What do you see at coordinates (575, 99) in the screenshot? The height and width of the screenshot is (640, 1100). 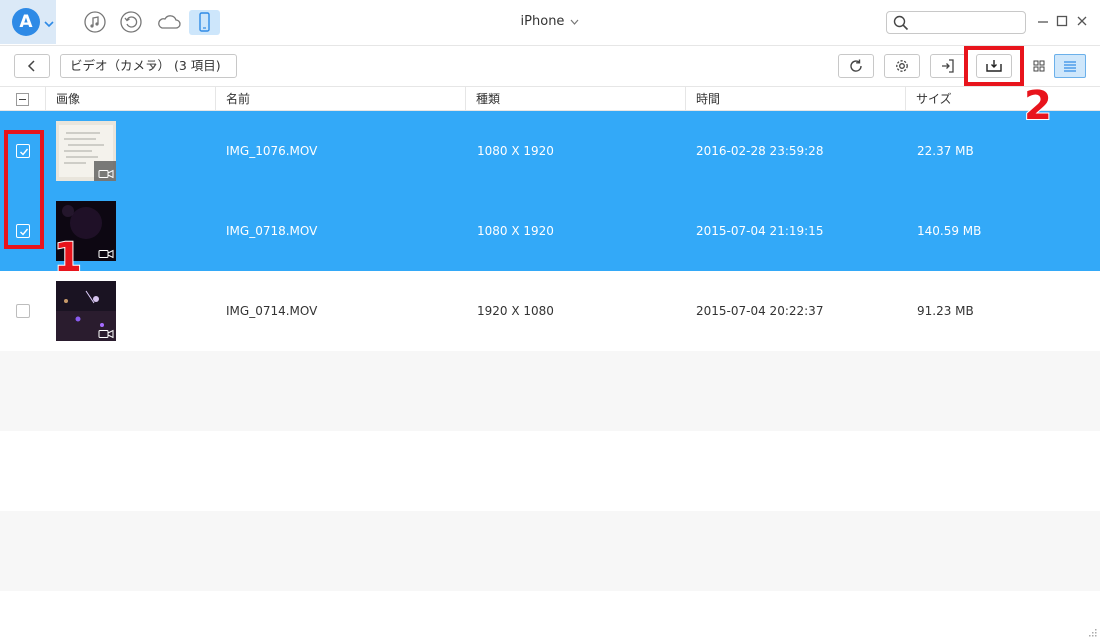 I see `column-header-type: 種類` at bounding box center [575, 99].